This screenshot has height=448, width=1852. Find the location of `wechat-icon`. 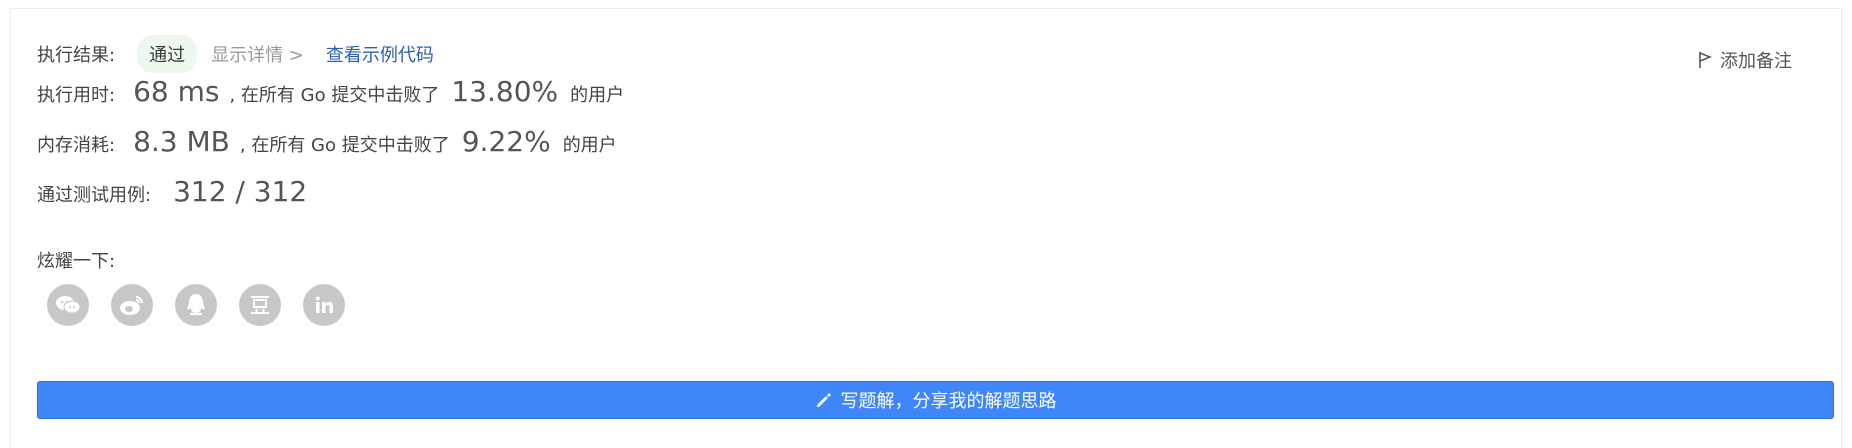

wechat-icon is located at coordinates (68, 305).